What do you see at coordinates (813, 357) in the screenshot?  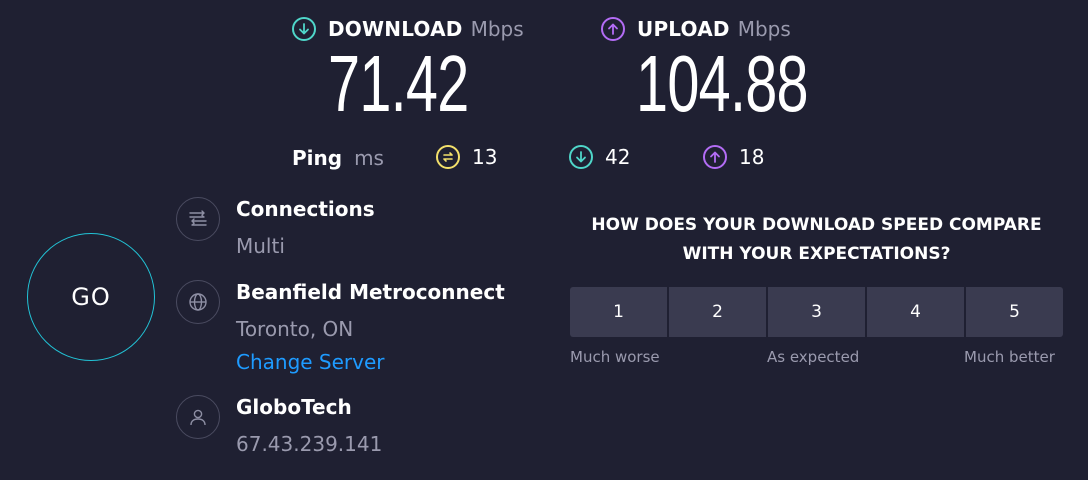 I see `scale-label-mid: As expected` at bounding box center [813, 357].